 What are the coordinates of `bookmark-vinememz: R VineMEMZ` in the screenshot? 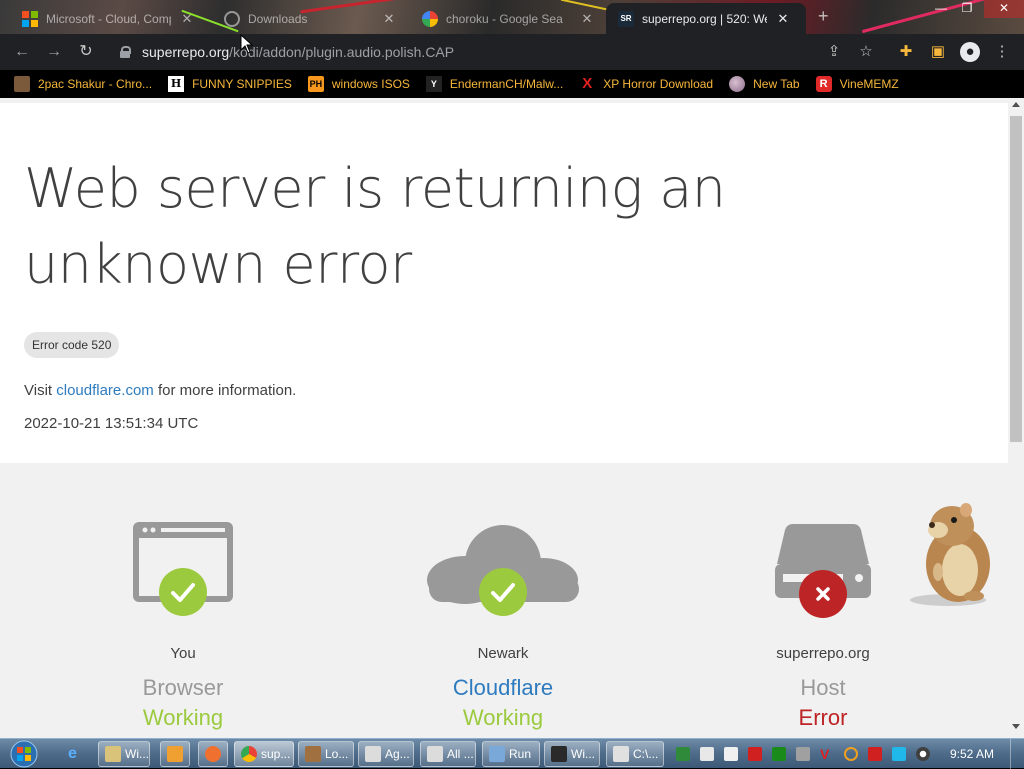 It's located at (857, 84).